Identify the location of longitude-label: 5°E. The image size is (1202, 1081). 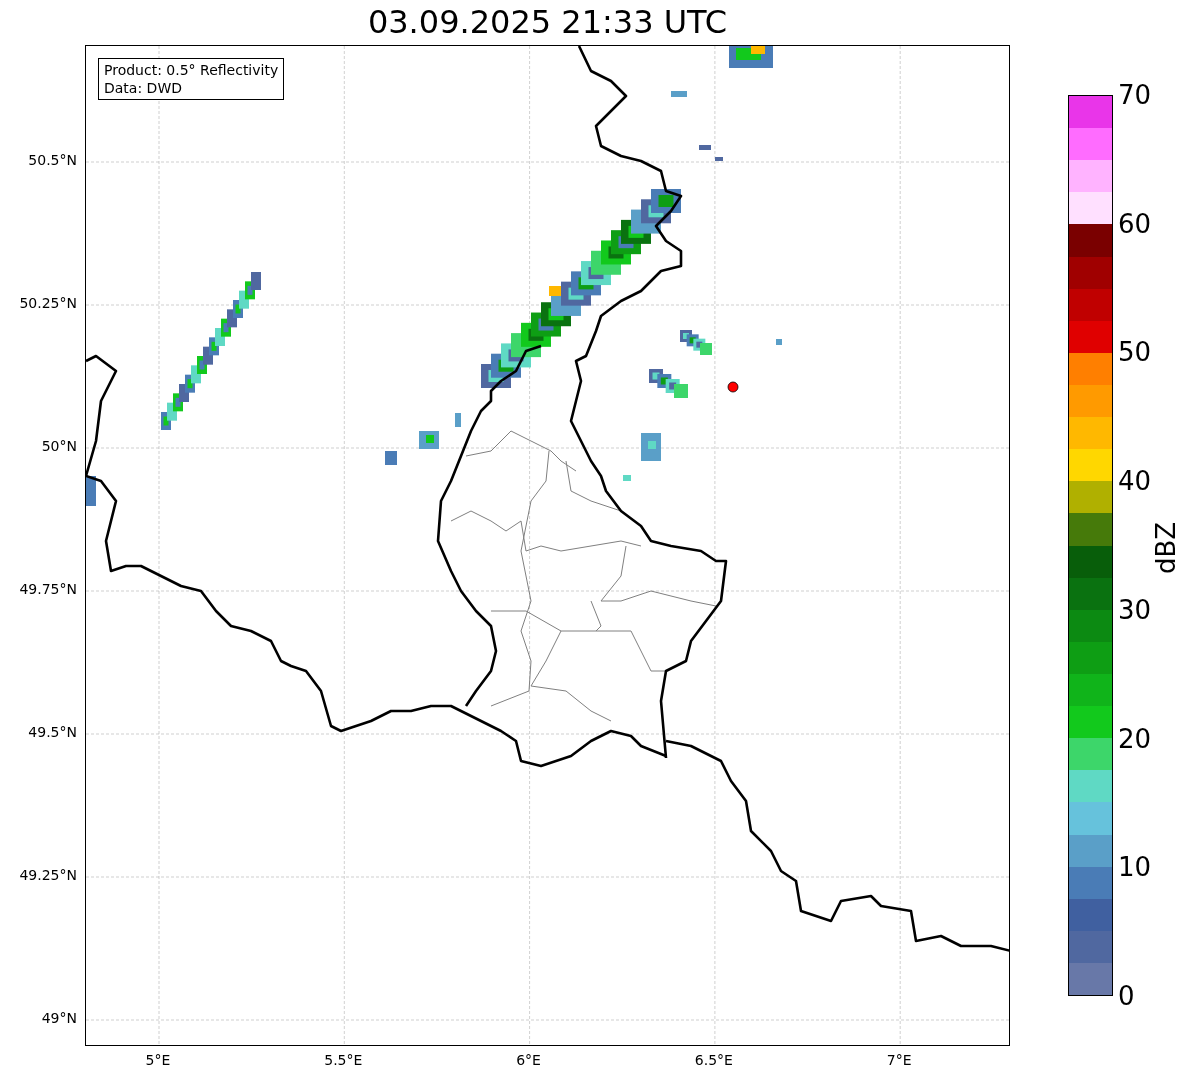
(158, 1060).